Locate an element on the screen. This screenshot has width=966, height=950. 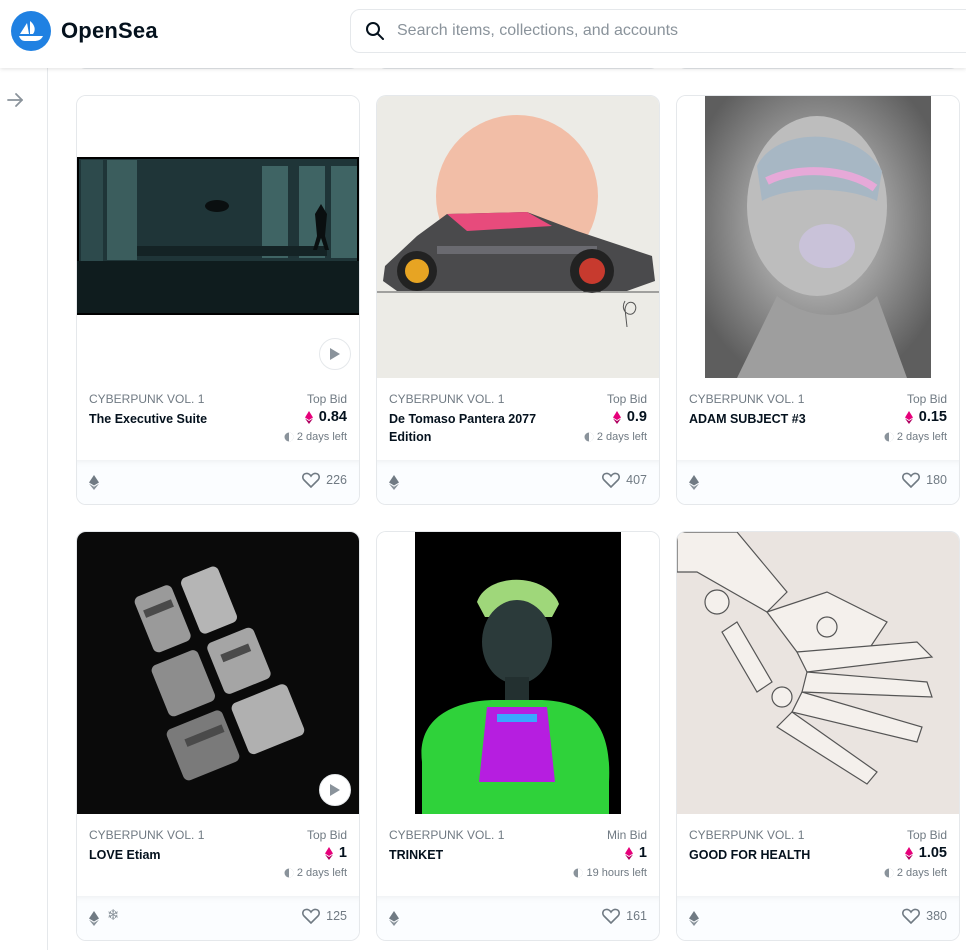
opensea-logo: OpenSea is located at coordinates (84, 31).